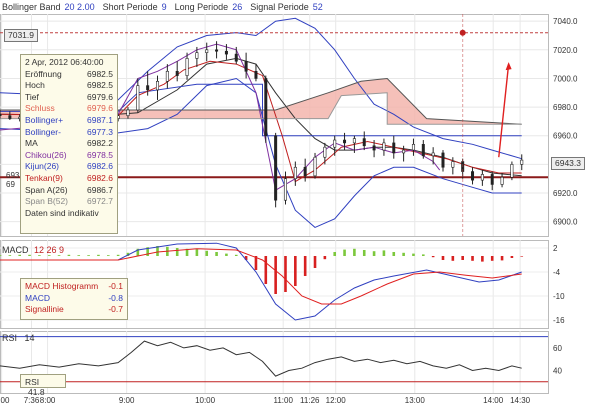  Describe the element at coordinates (415, 400) in the screenshot. I see `x-tick-label: 13:00` at that location.